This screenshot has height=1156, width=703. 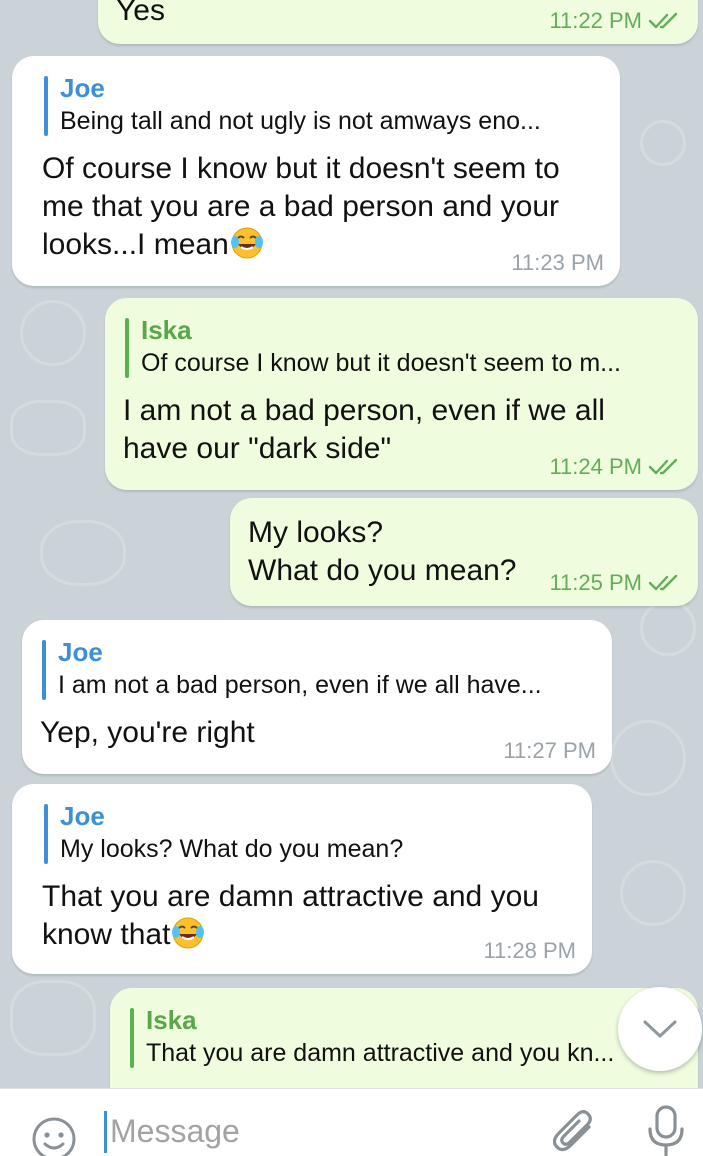 I want to click on message-time: 11:27 PM, so click(x=549, y=750).